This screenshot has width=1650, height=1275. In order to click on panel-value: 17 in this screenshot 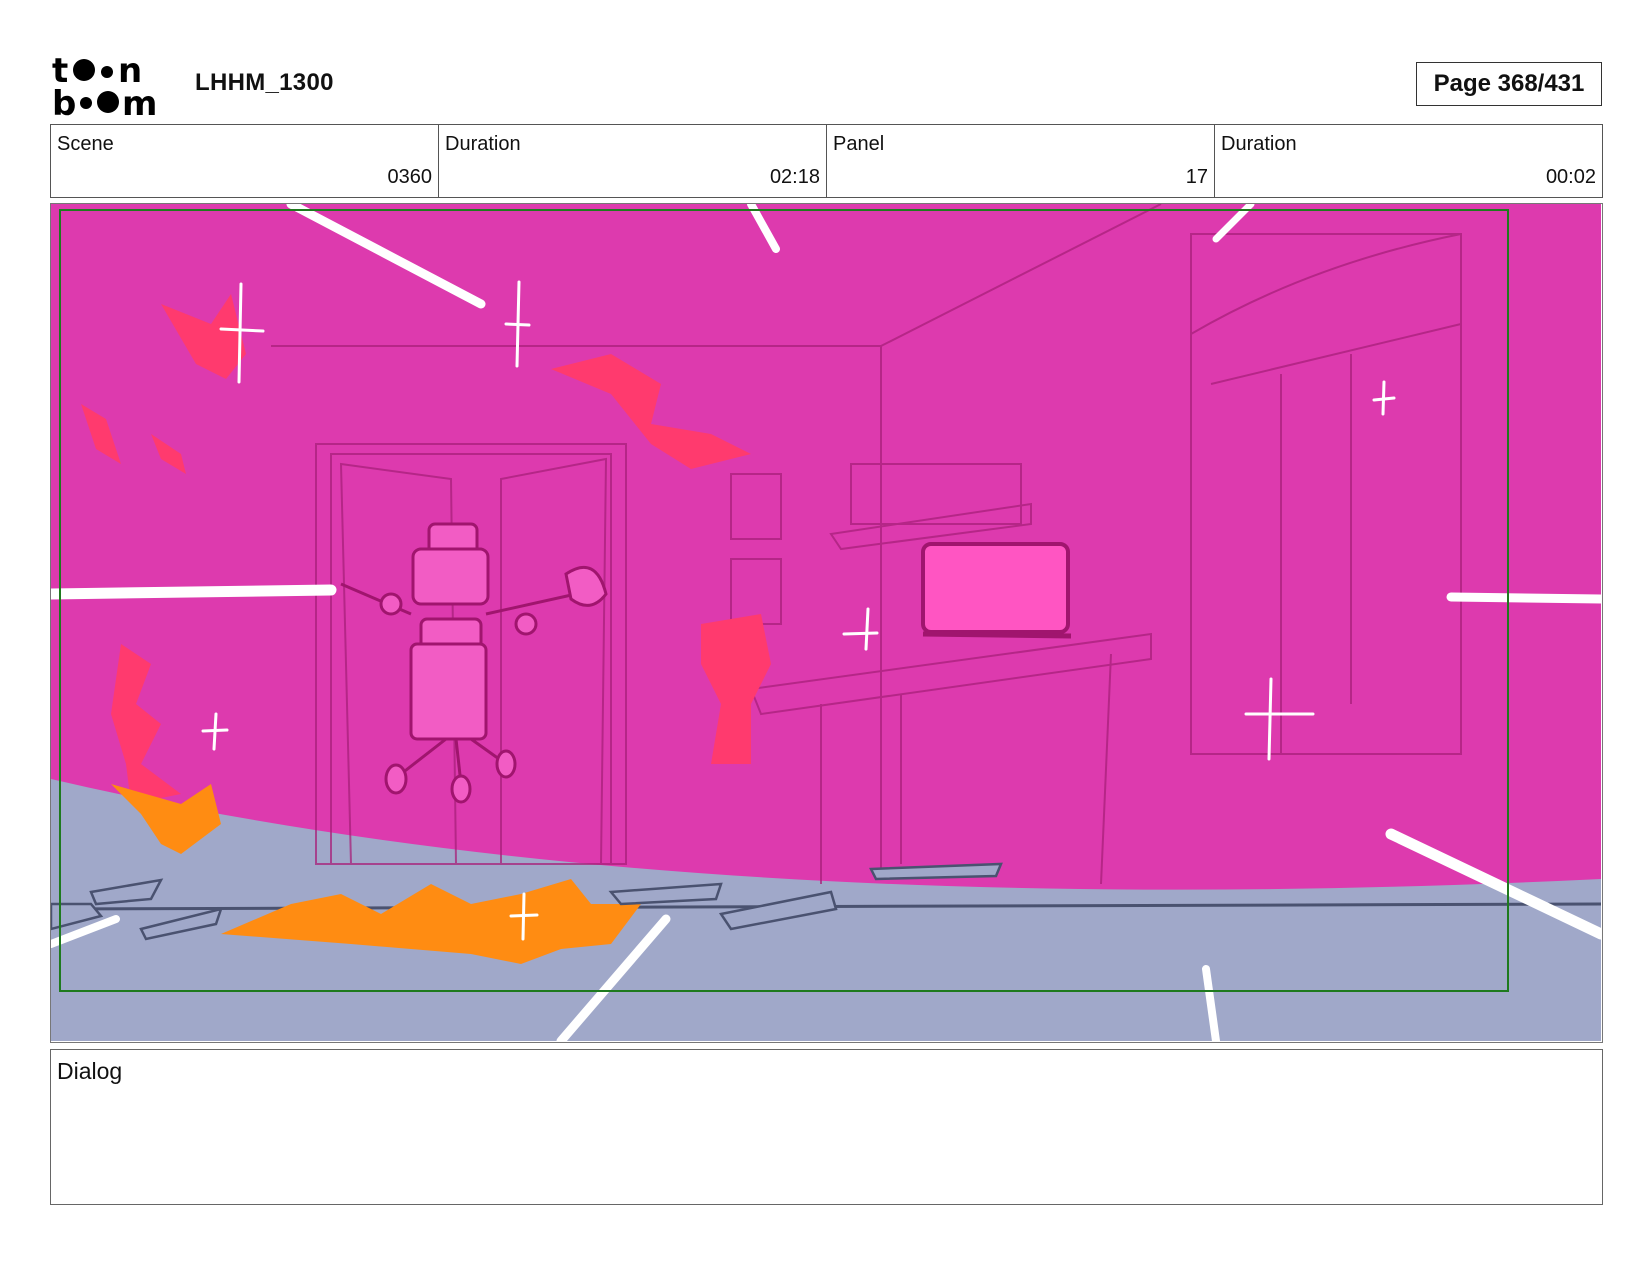, I will do `click(1196, 177)`.